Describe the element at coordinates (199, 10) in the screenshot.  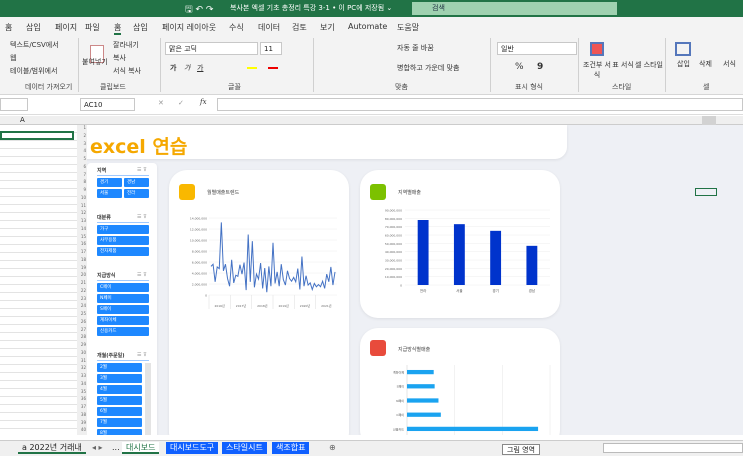
I see `save-icon: 🖫 ↶ ↷` at that location.